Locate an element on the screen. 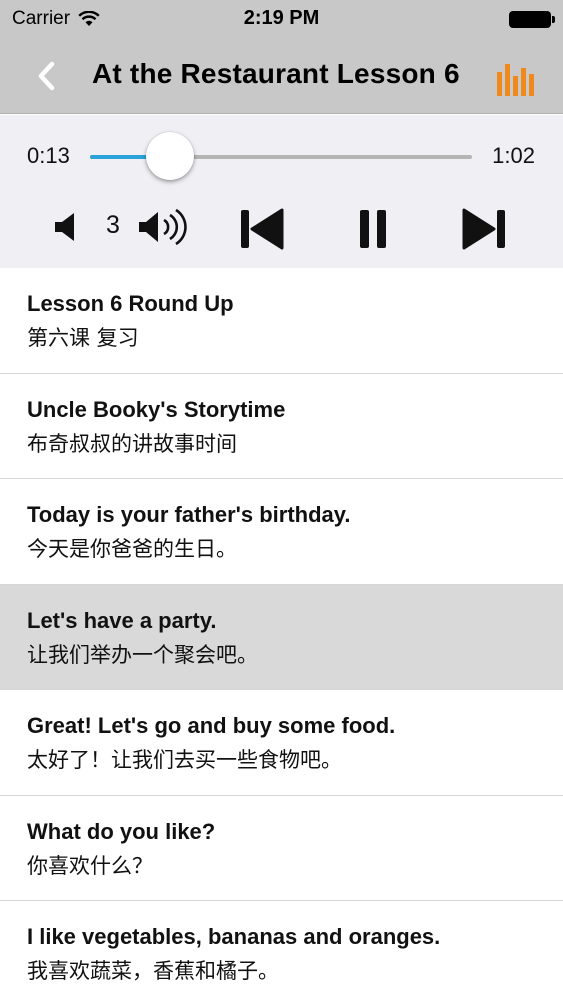 This screenshot has height=1000, width=563. bar-chart-icon is located at coordinates (515, 80).